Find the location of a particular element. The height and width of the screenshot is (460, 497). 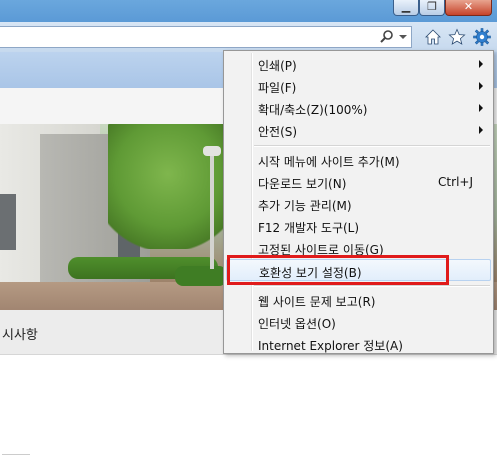

menu-item-shortcut: Ctrl+J is located at coordinates (455, 182).